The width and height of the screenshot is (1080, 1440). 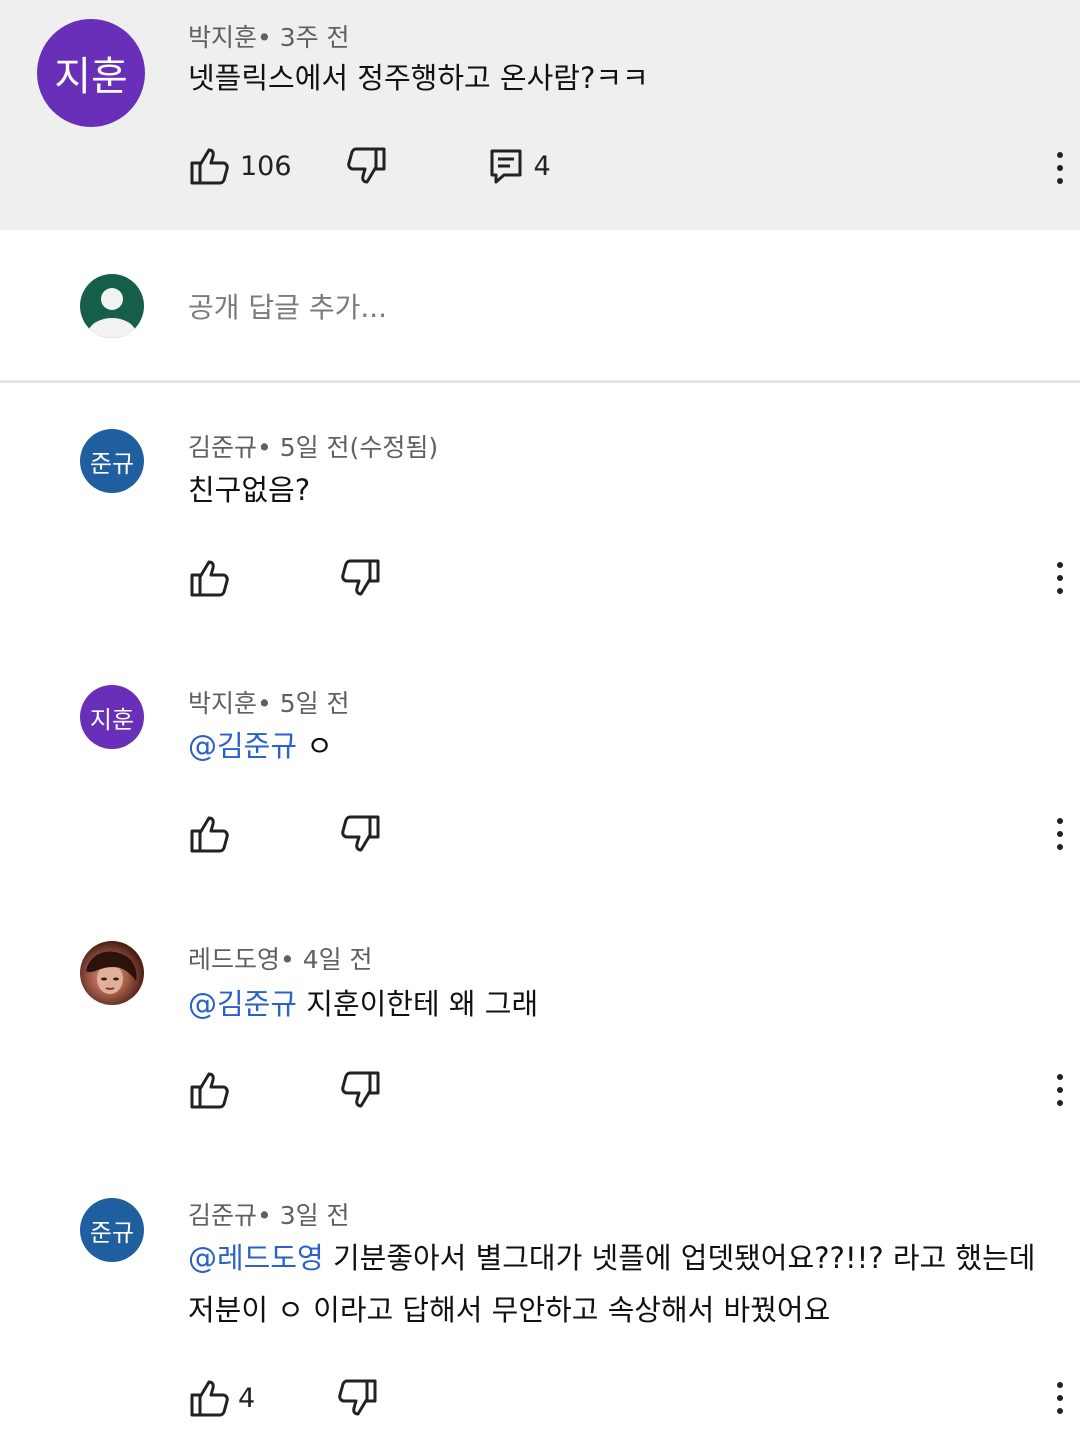 I want to click on comment-meta: 김준규• 3일 전, so click(x=269, y=1214).